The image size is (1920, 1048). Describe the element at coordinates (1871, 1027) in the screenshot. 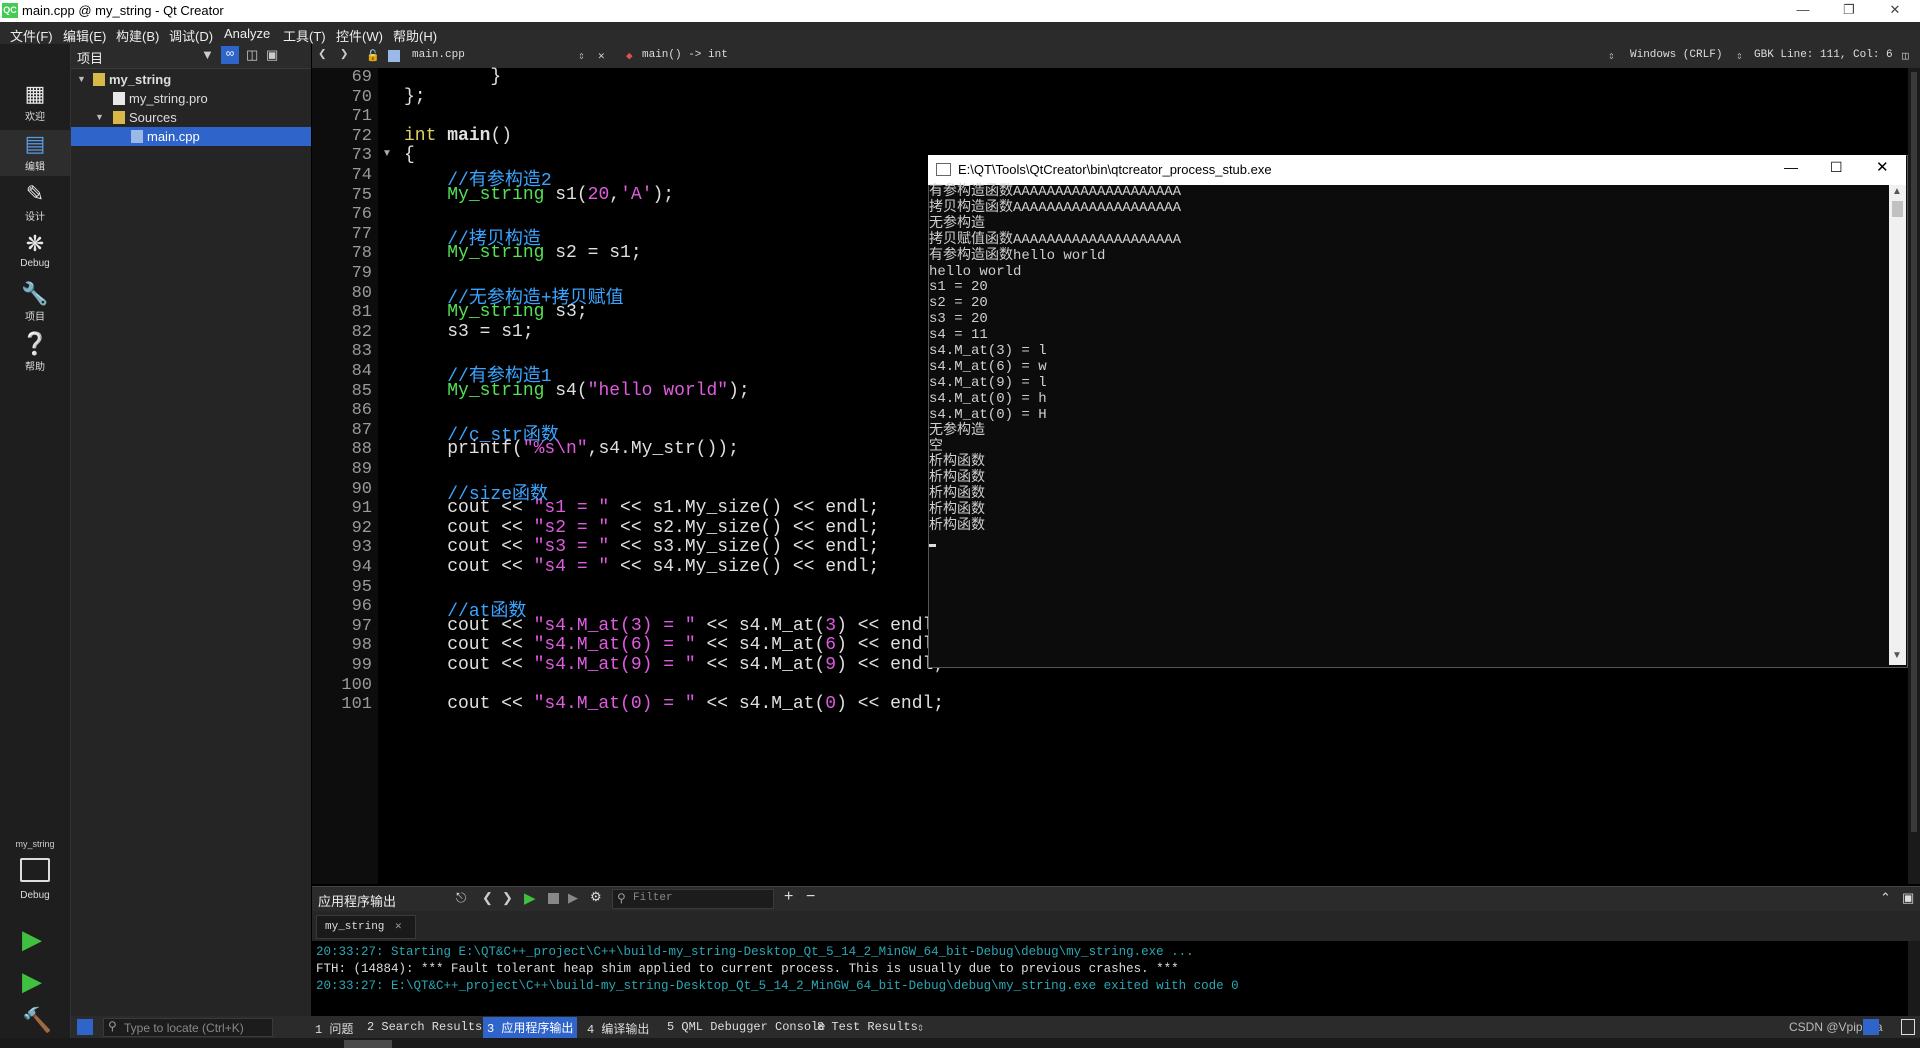

I see `output-toggle-icon` at that location.